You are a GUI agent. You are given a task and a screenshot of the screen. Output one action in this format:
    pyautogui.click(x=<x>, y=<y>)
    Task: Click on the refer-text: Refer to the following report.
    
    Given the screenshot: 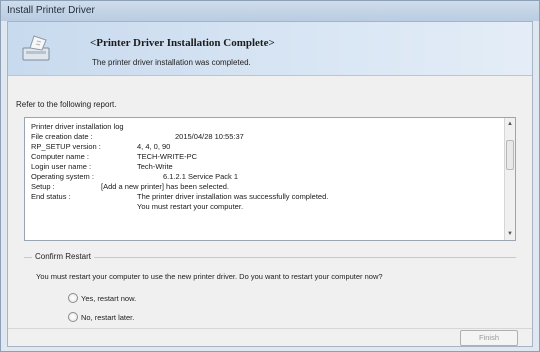 What is the action you would take?
    pyautogui.click(x=66, y=104)
    